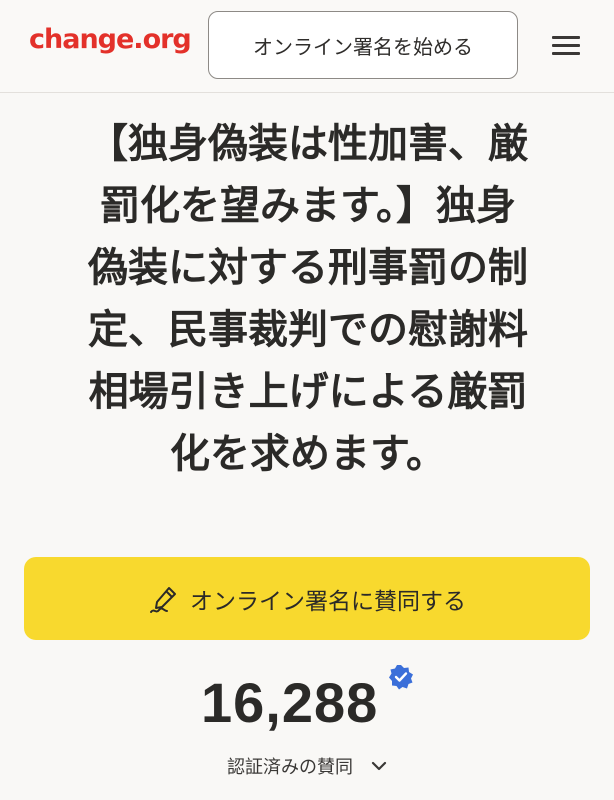  Describe the element at coordinates (110, 39) in the screenshot. I see `change-org-logo: change.org` at that location.